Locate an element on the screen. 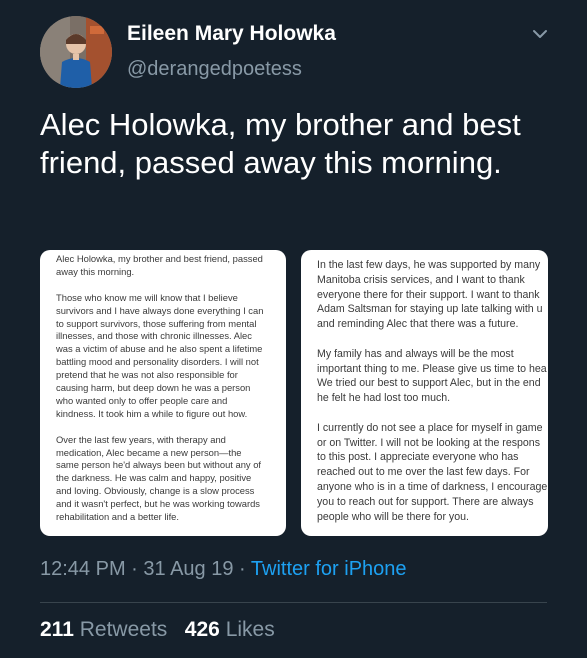 This screenshot has height=658, width=587. tweet-stats: 211 Retweets 426 Likes is located at coordinates (157, 630).